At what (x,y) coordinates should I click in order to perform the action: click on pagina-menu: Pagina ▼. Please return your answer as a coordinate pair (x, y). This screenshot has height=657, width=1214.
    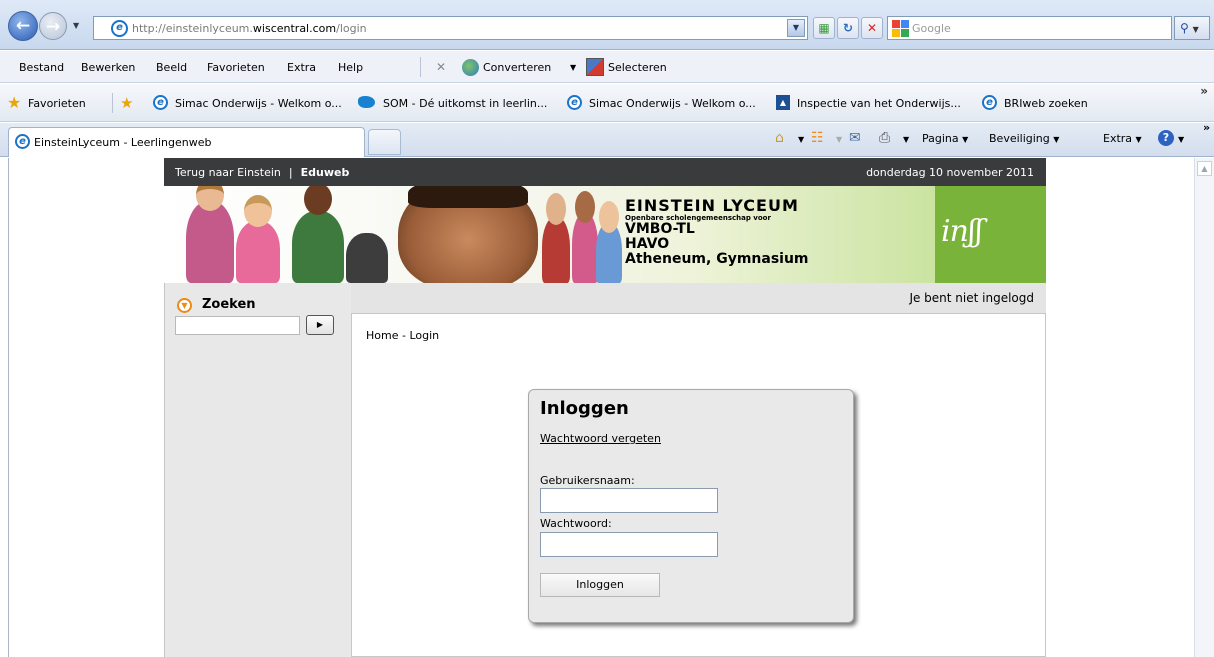
    Looking at the image, I should click on (945, 138).